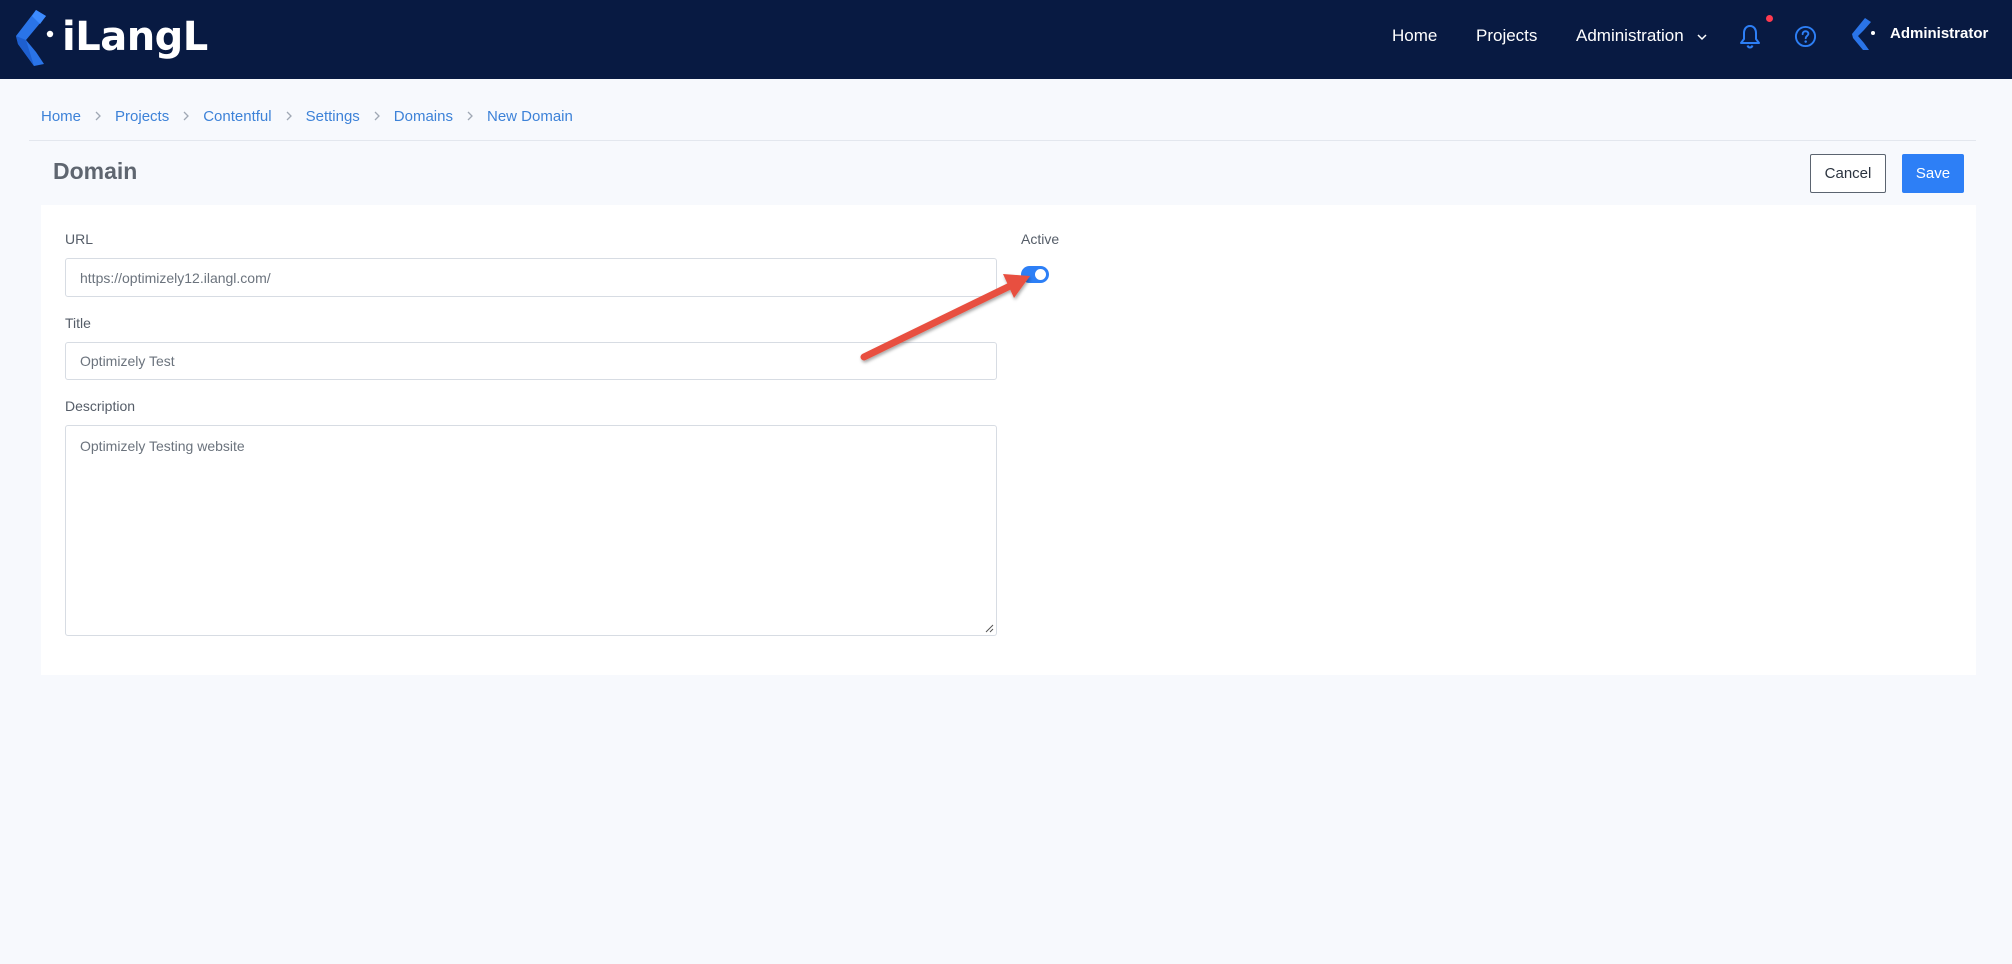 This screenshot has width=2012, height=964. I want to click on user-name: Administrator, so click(1939, 33).